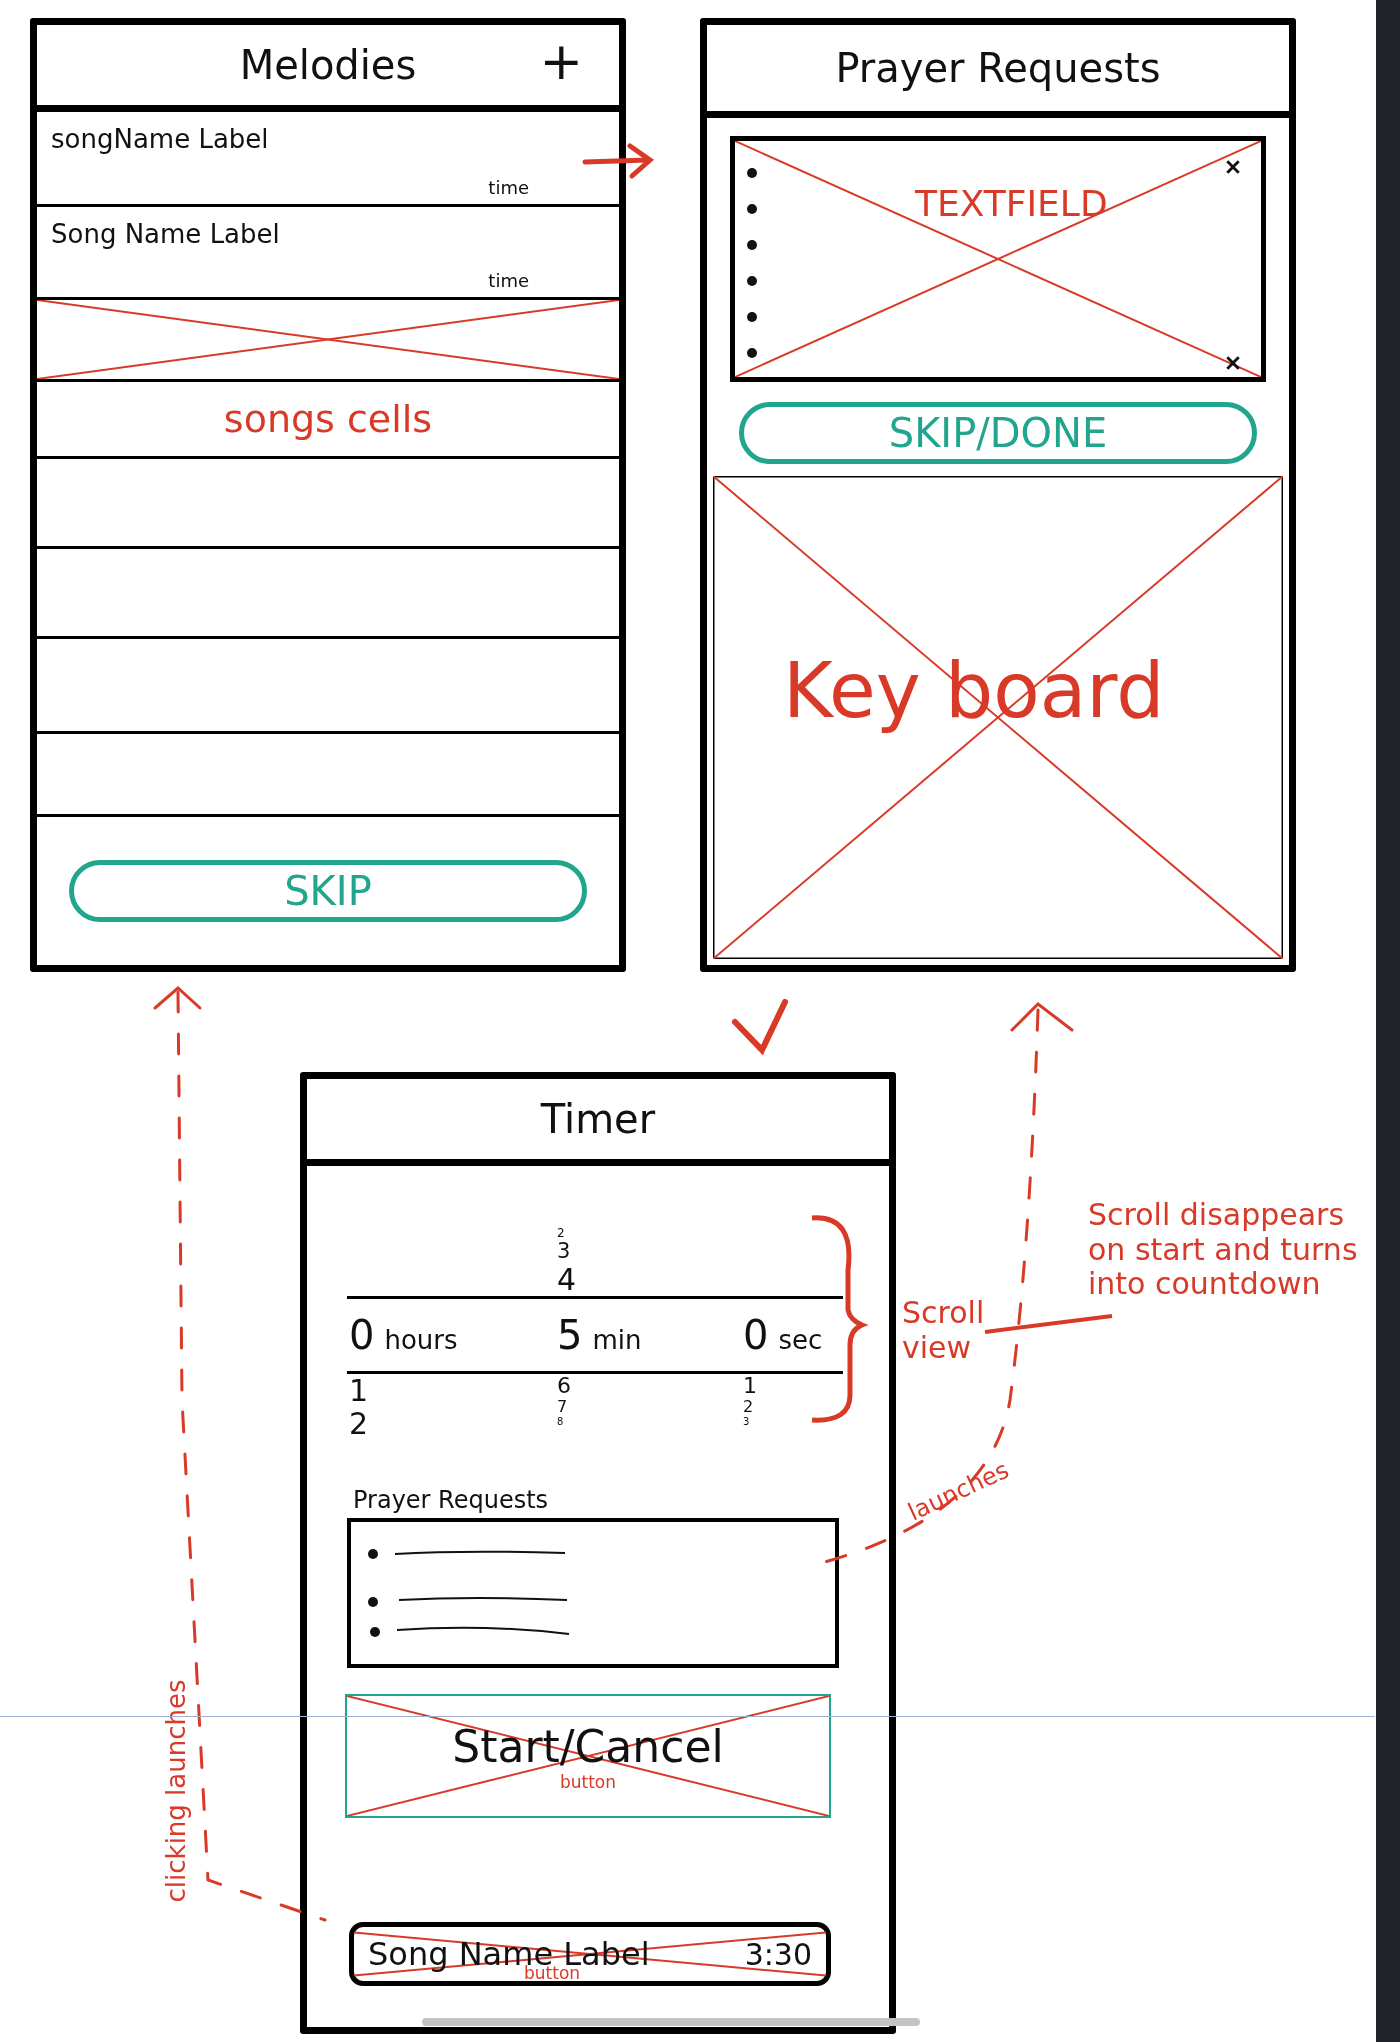 The height and width of the screenshot is (2042, 1400). What do you see at coordinates (328, 65) in the screenshot?
I see `screen-title: Melodies` at bounding box center [328, 65].